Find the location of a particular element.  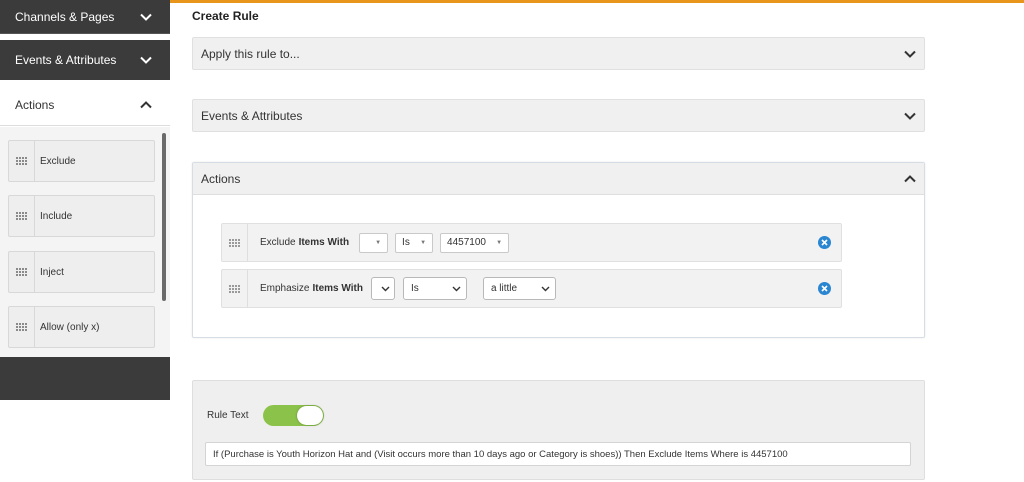

value-select: a little is located at coordinates (519, 288).